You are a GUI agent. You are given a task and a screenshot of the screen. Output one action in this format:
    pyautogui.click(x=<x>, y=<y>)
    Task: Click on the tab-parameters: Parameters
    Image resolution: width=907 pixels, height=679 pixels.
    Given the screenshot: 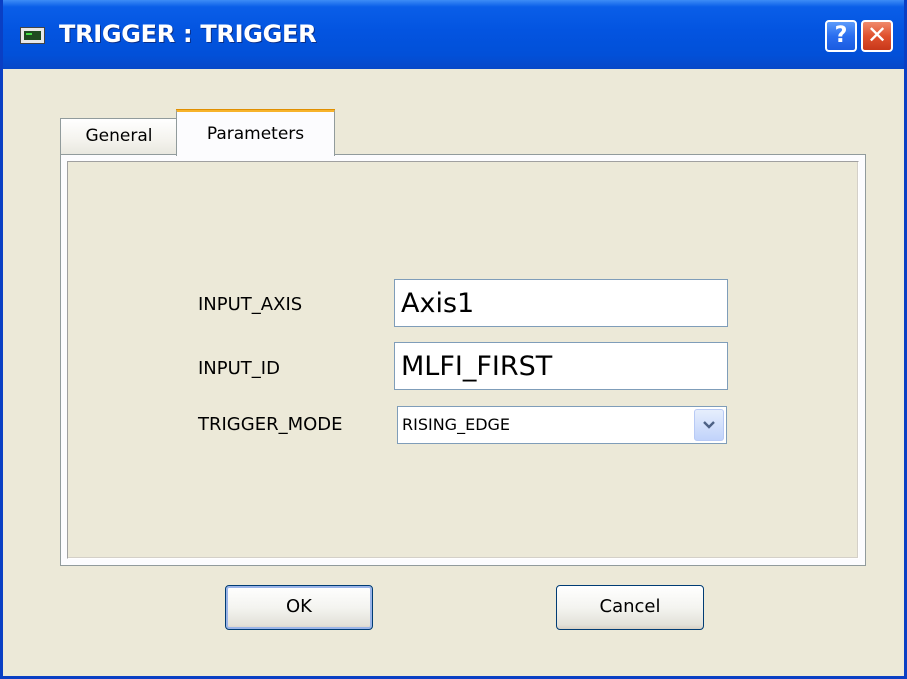 What is the action you would take?
    pyautogui.click(x=255, y=132)
    